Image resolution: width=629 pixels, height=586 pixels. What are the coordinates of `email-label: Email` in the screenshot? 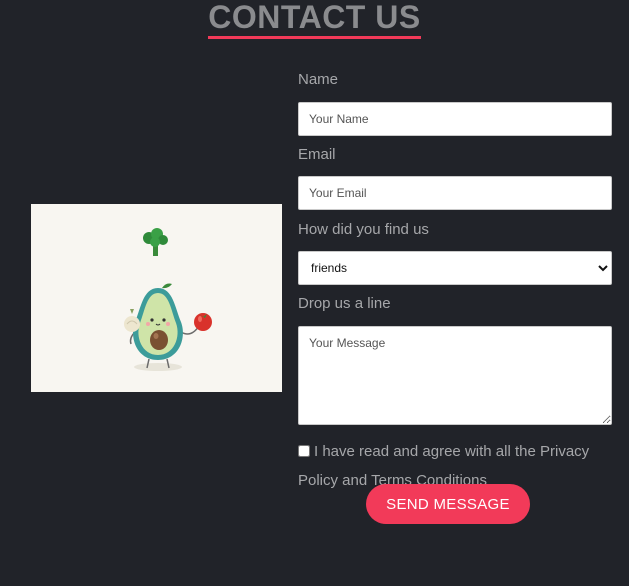 It's located at (317, 154).